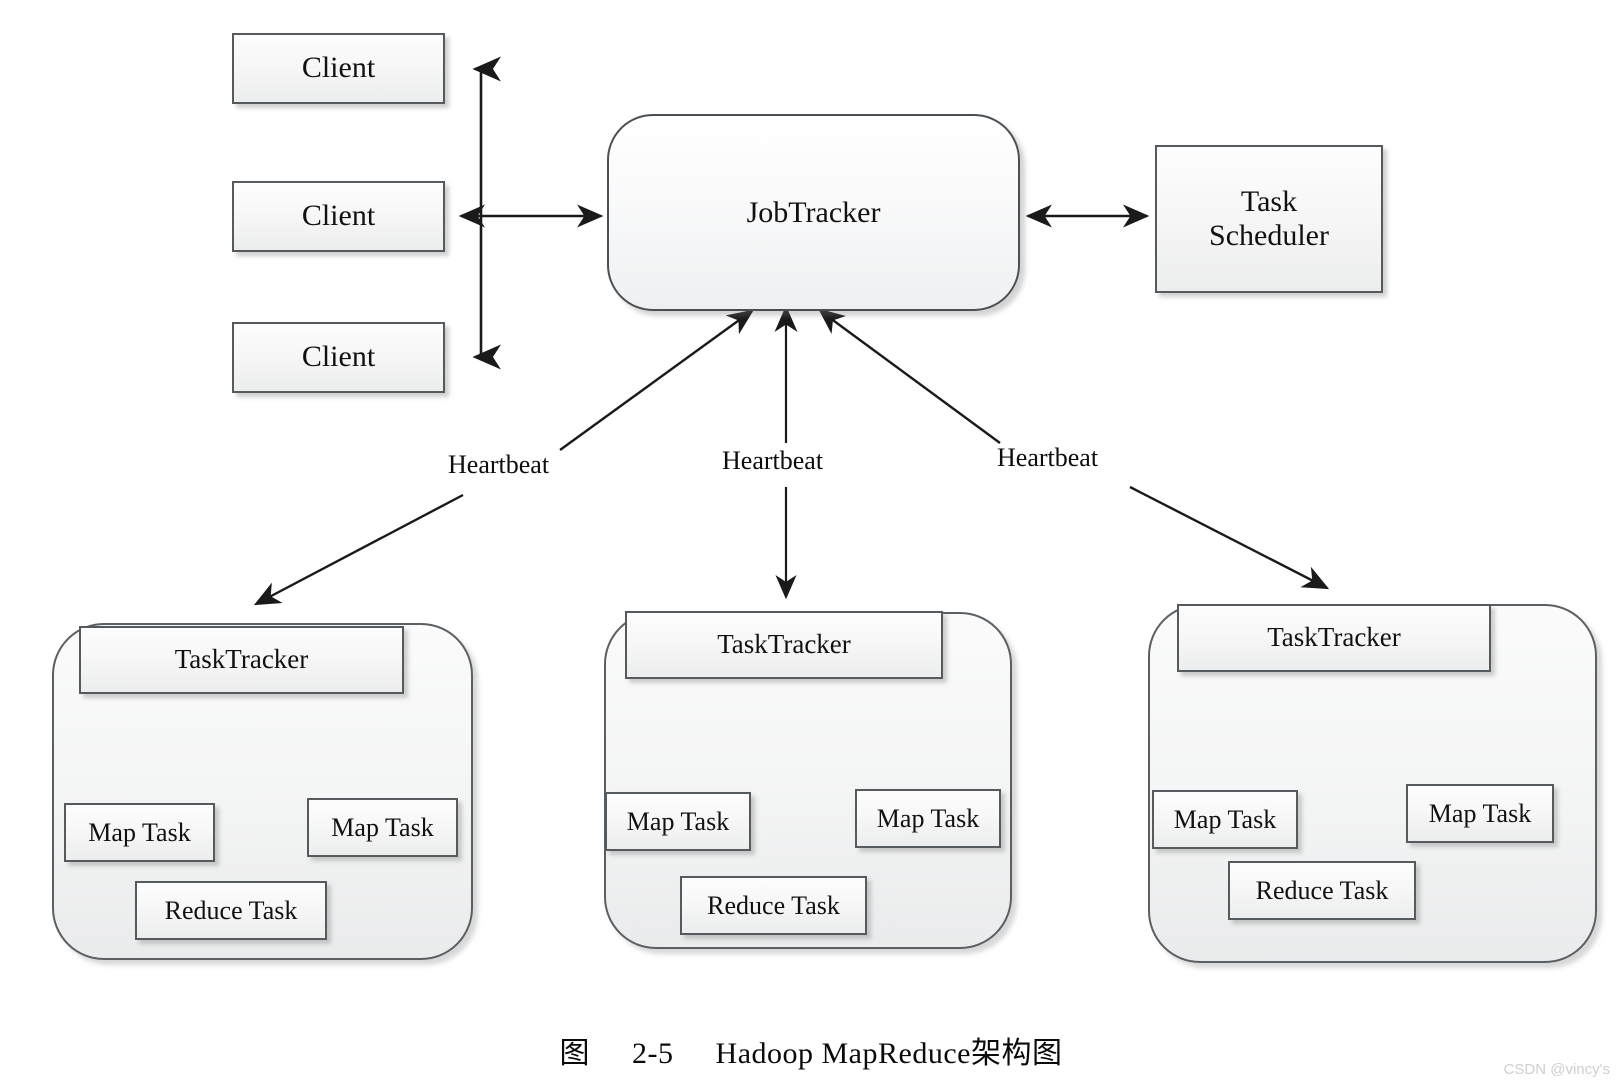 The image size is (1622, 1086). What do you see at coordinates (889, 1053) in the screenshot?
I see `caption-title: Hadoop MapReduce架构图` at bounding box center [889, 1053].